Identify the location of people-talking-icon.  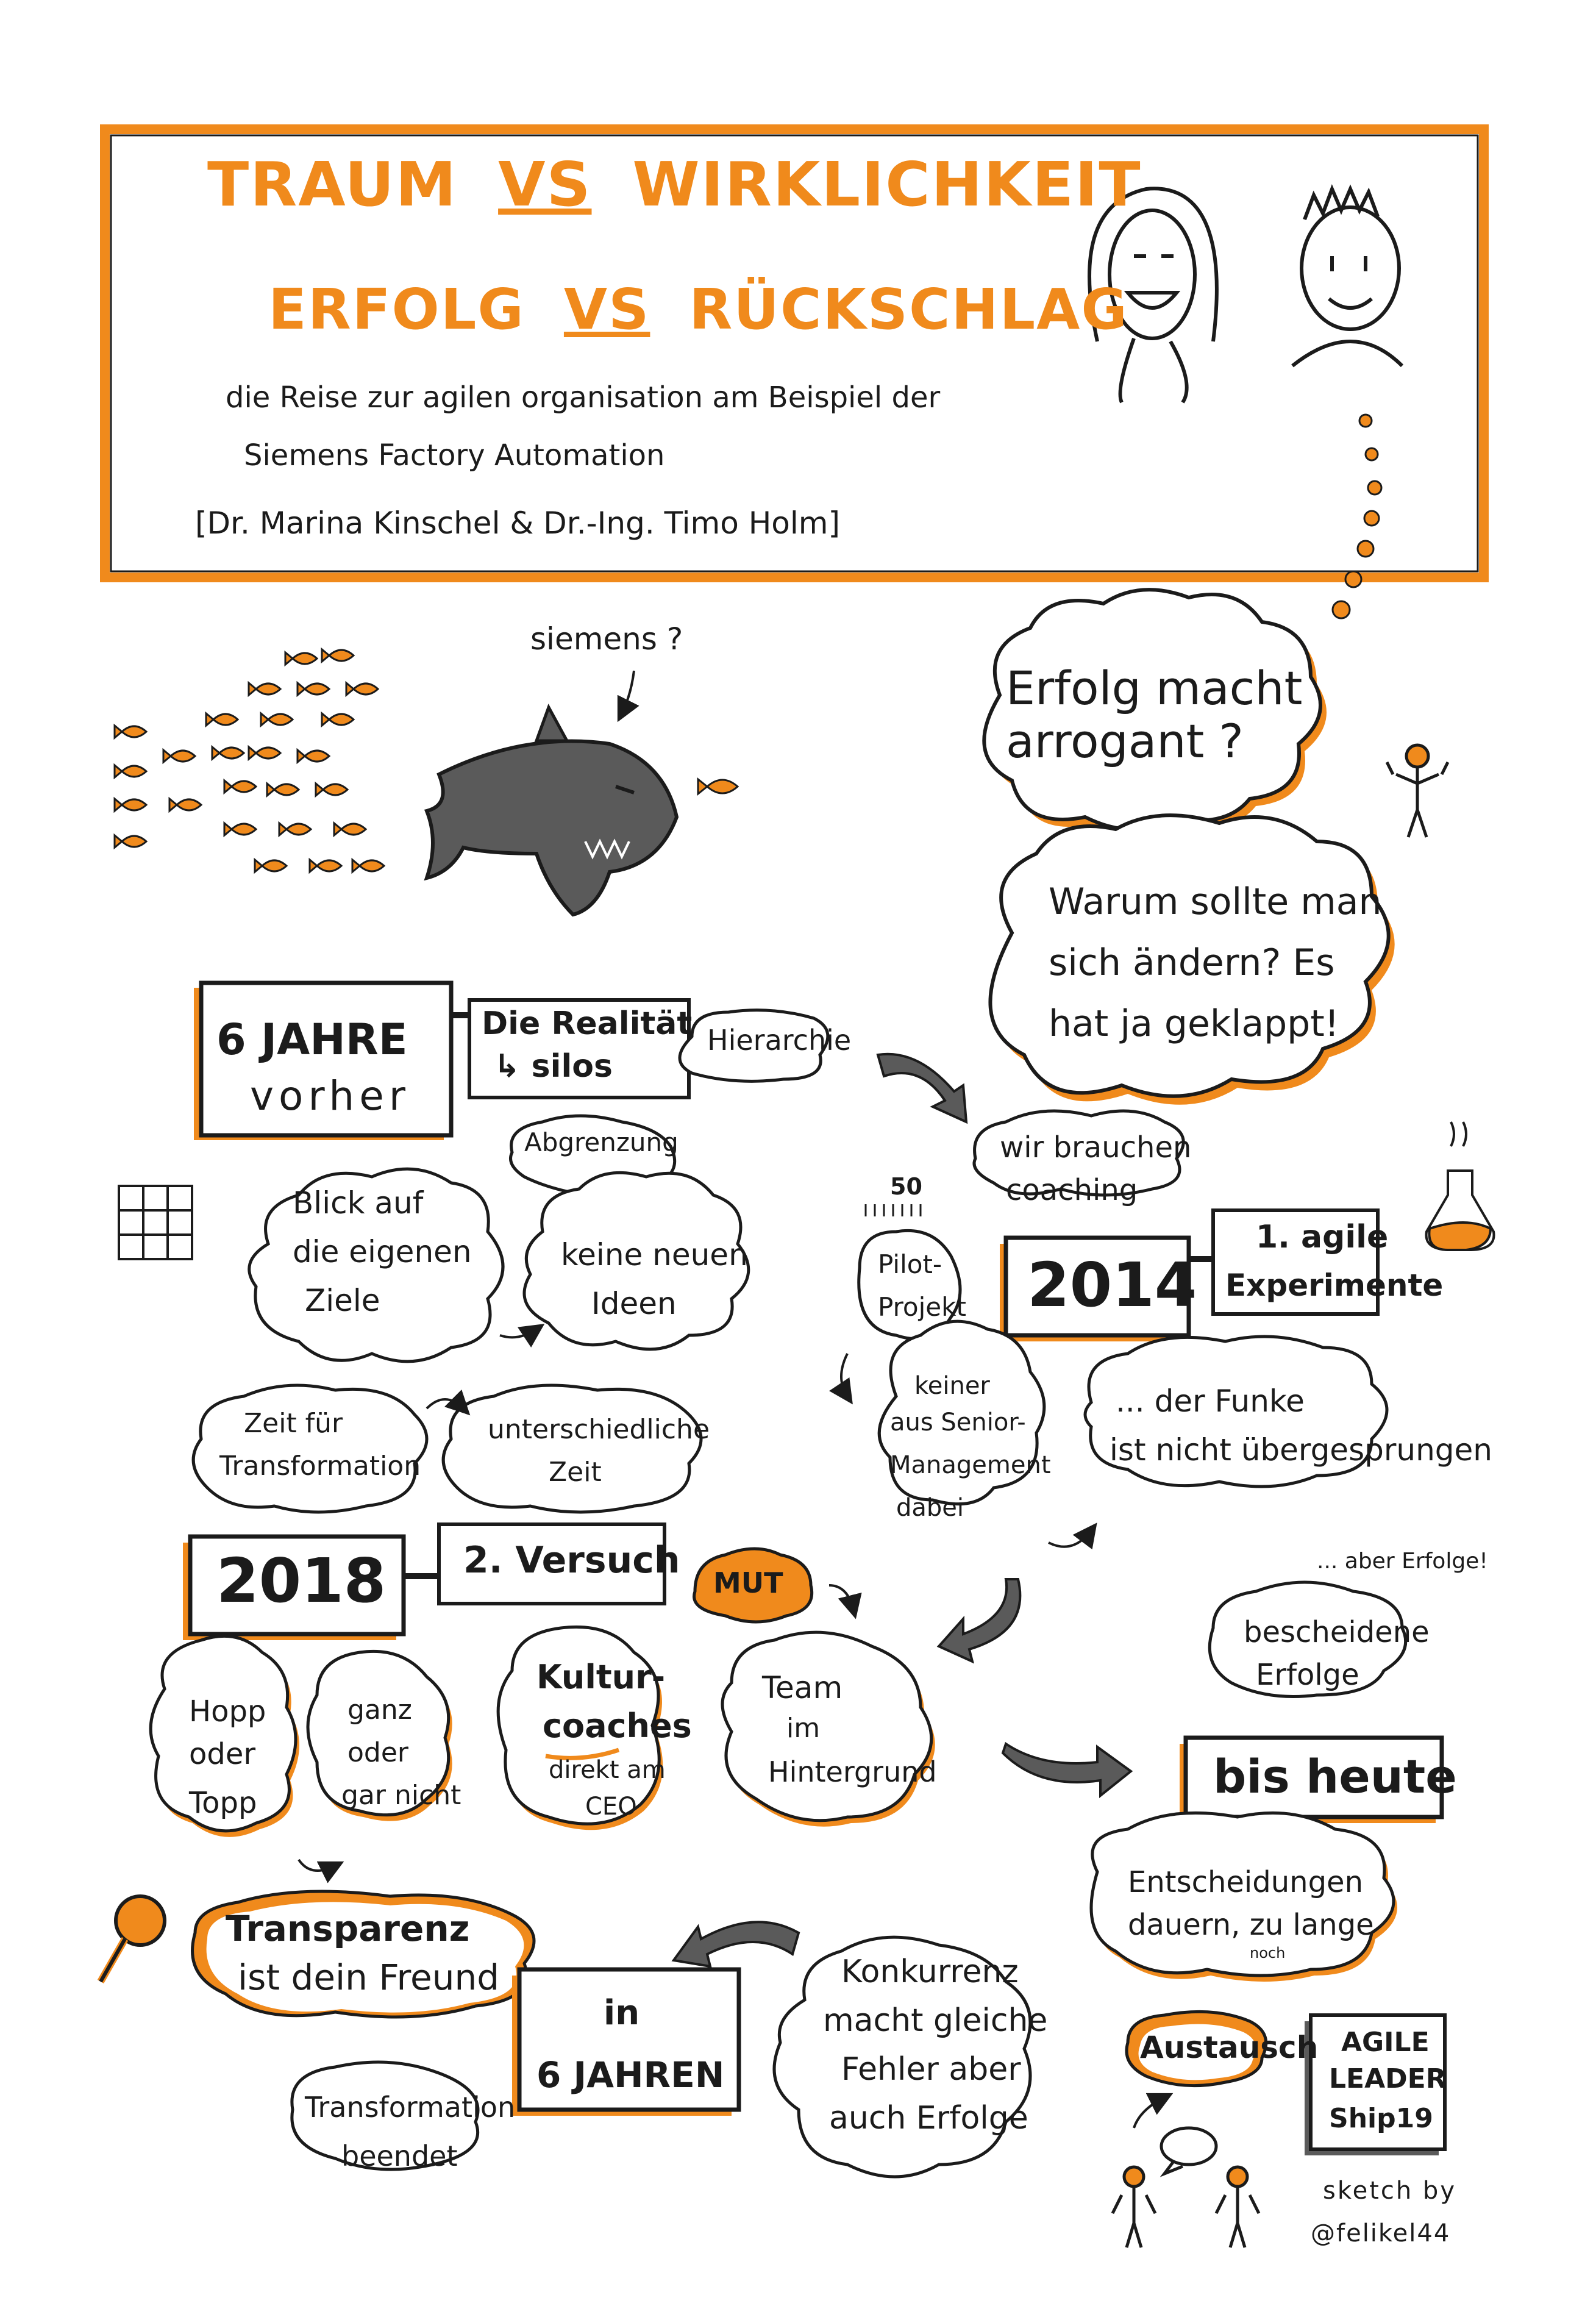
(1186, 2187).